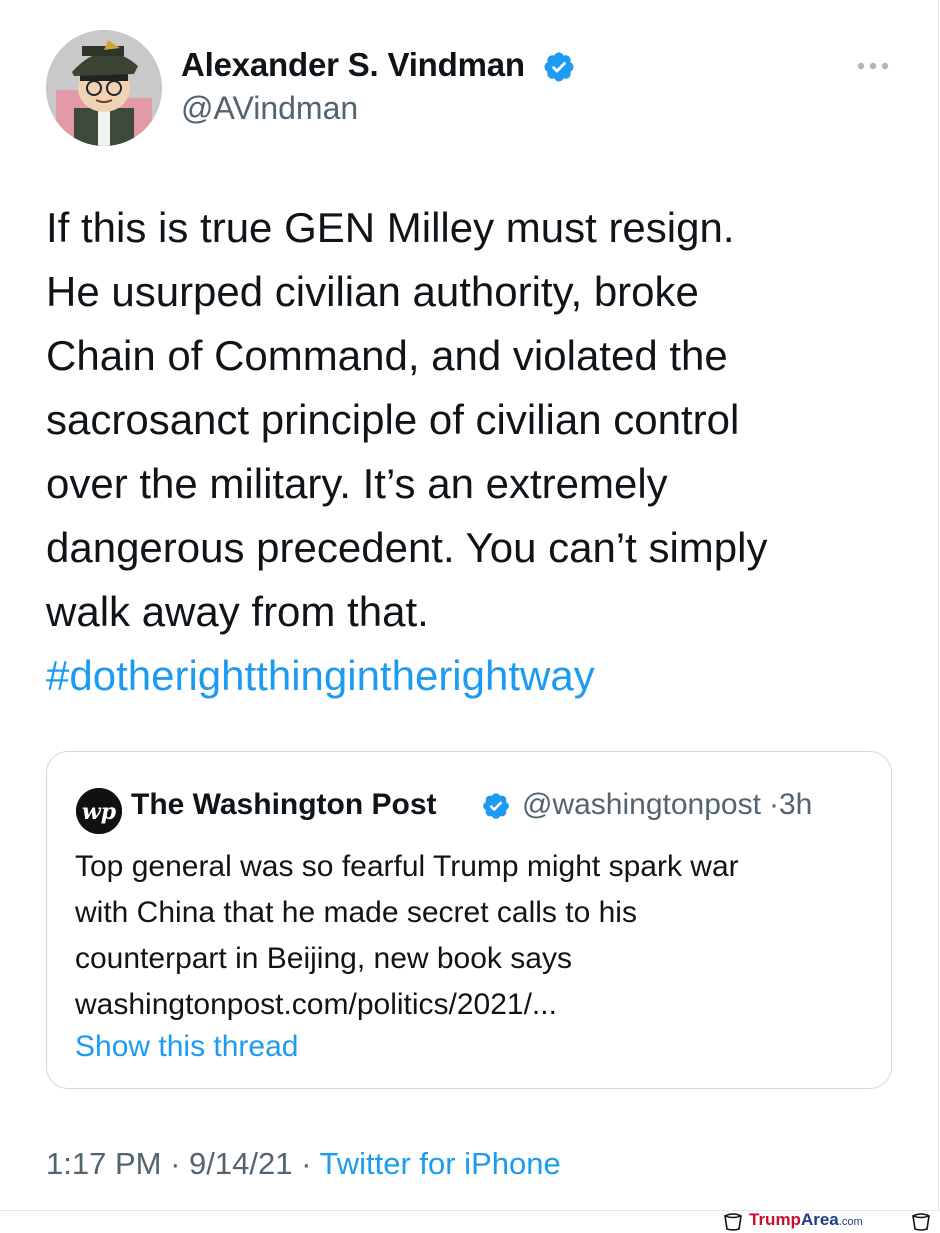  What do you see at coordinates (387, 355) in the screenshot?
I see `tweet-text-line: Chain of Command, and violated the` at bounding box center [387, 355].